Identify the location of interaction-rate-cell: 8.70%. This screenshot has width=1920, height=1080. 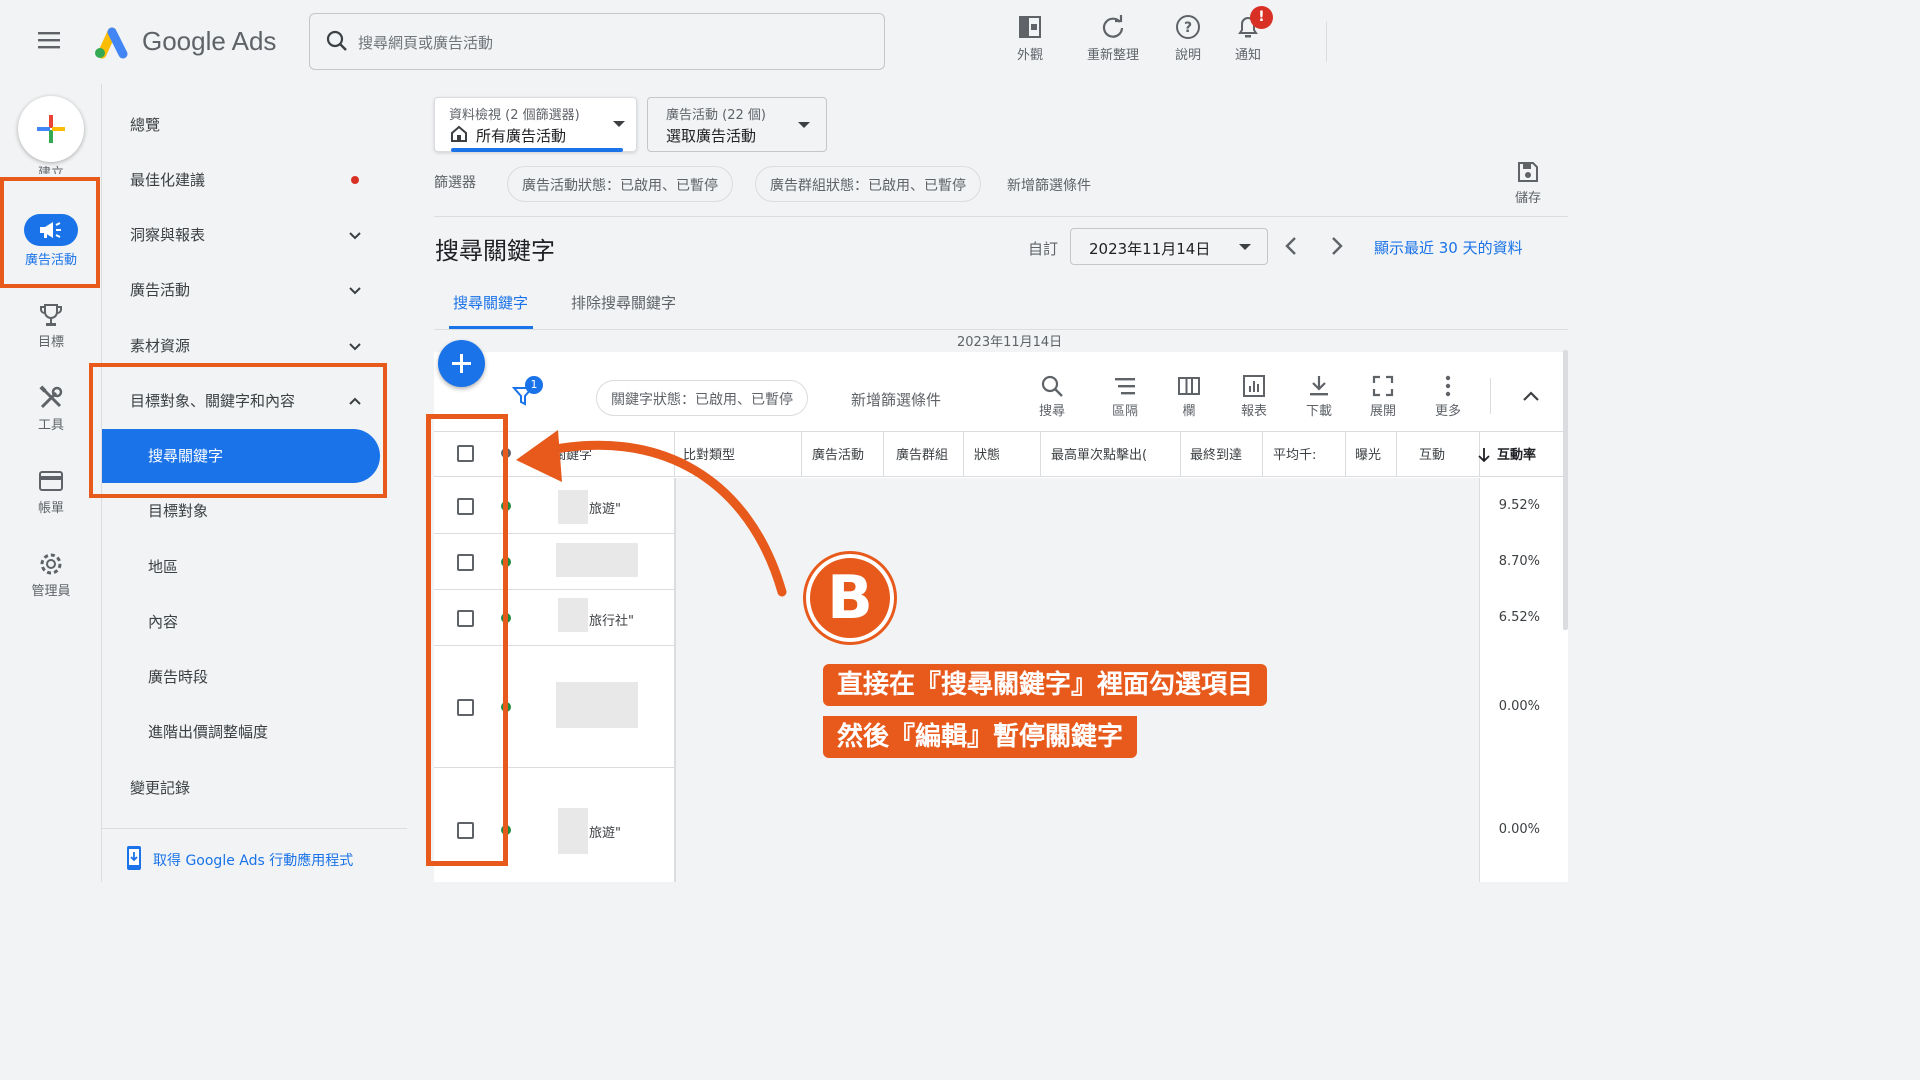
(1519, 561).